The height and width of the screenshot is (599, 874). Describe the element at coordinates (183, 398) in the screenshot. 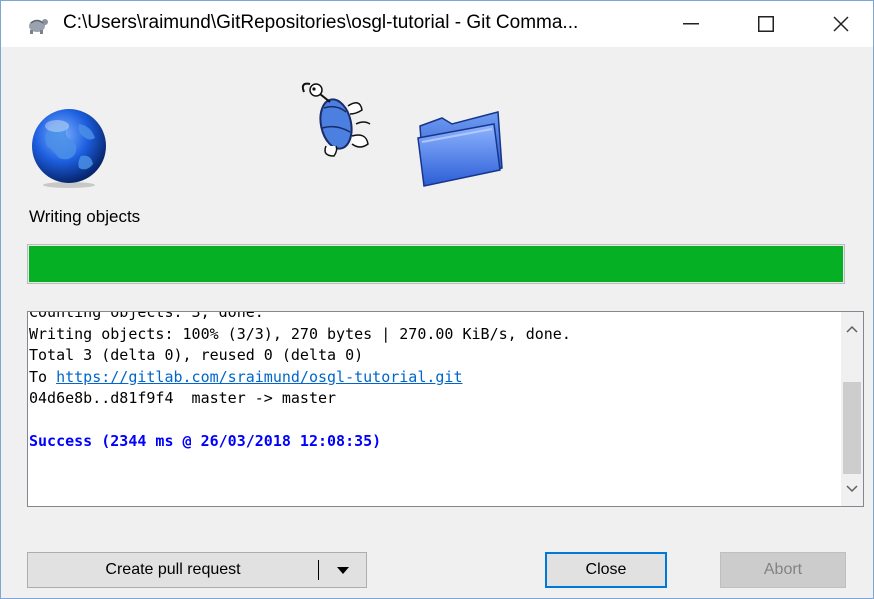

I see `log-line: 04d6e8b..d81f9f4 master -> master` at that location.